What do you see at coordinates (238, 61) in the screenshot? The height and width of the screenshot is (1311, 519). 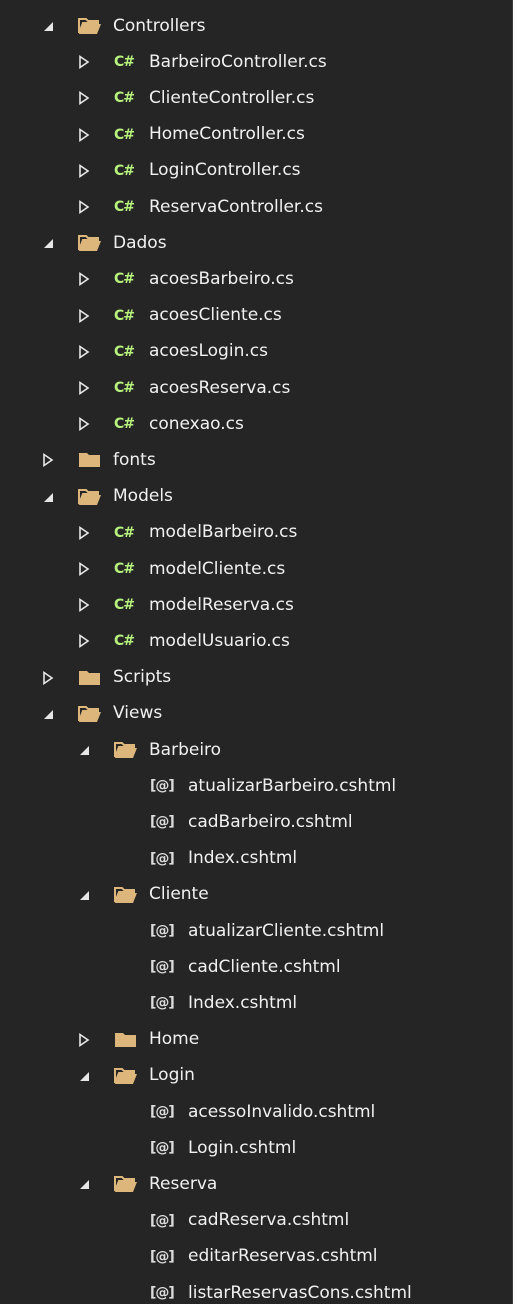 I see `tree-item-label: BarbeiroController.cs` at bounding box center [238, 61].